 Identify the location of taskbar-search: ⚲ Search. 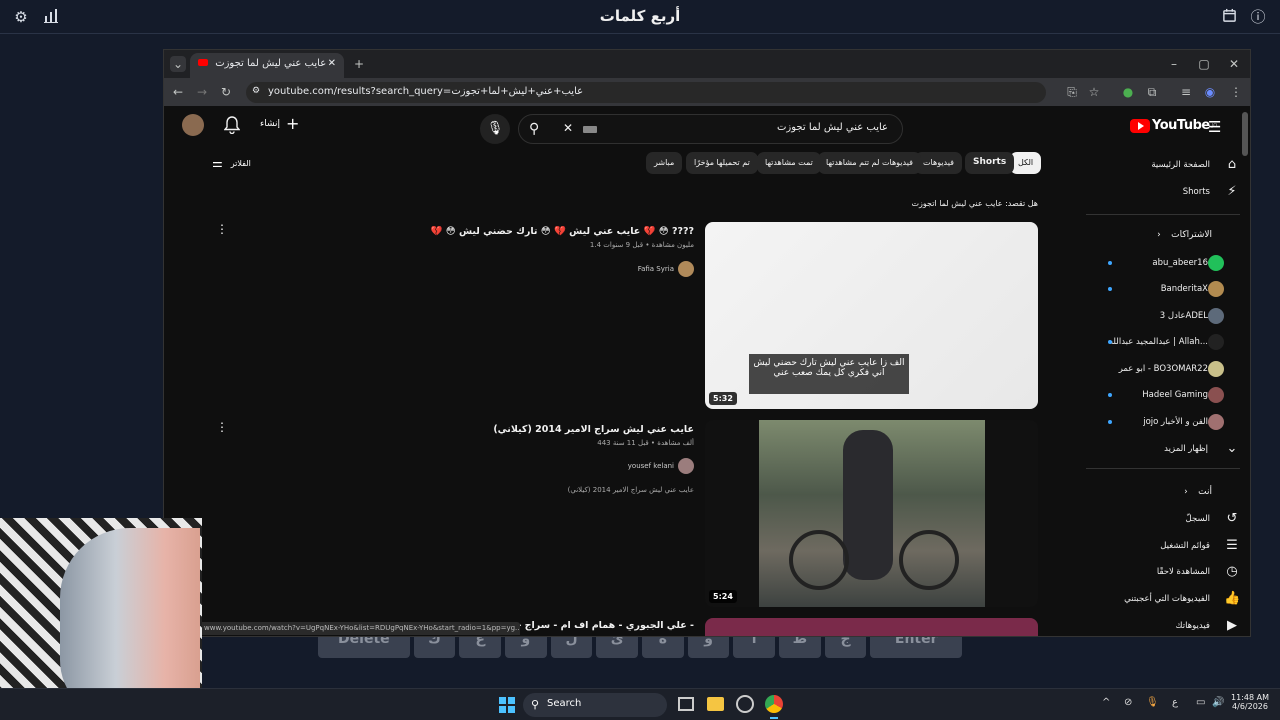
(595, 705).